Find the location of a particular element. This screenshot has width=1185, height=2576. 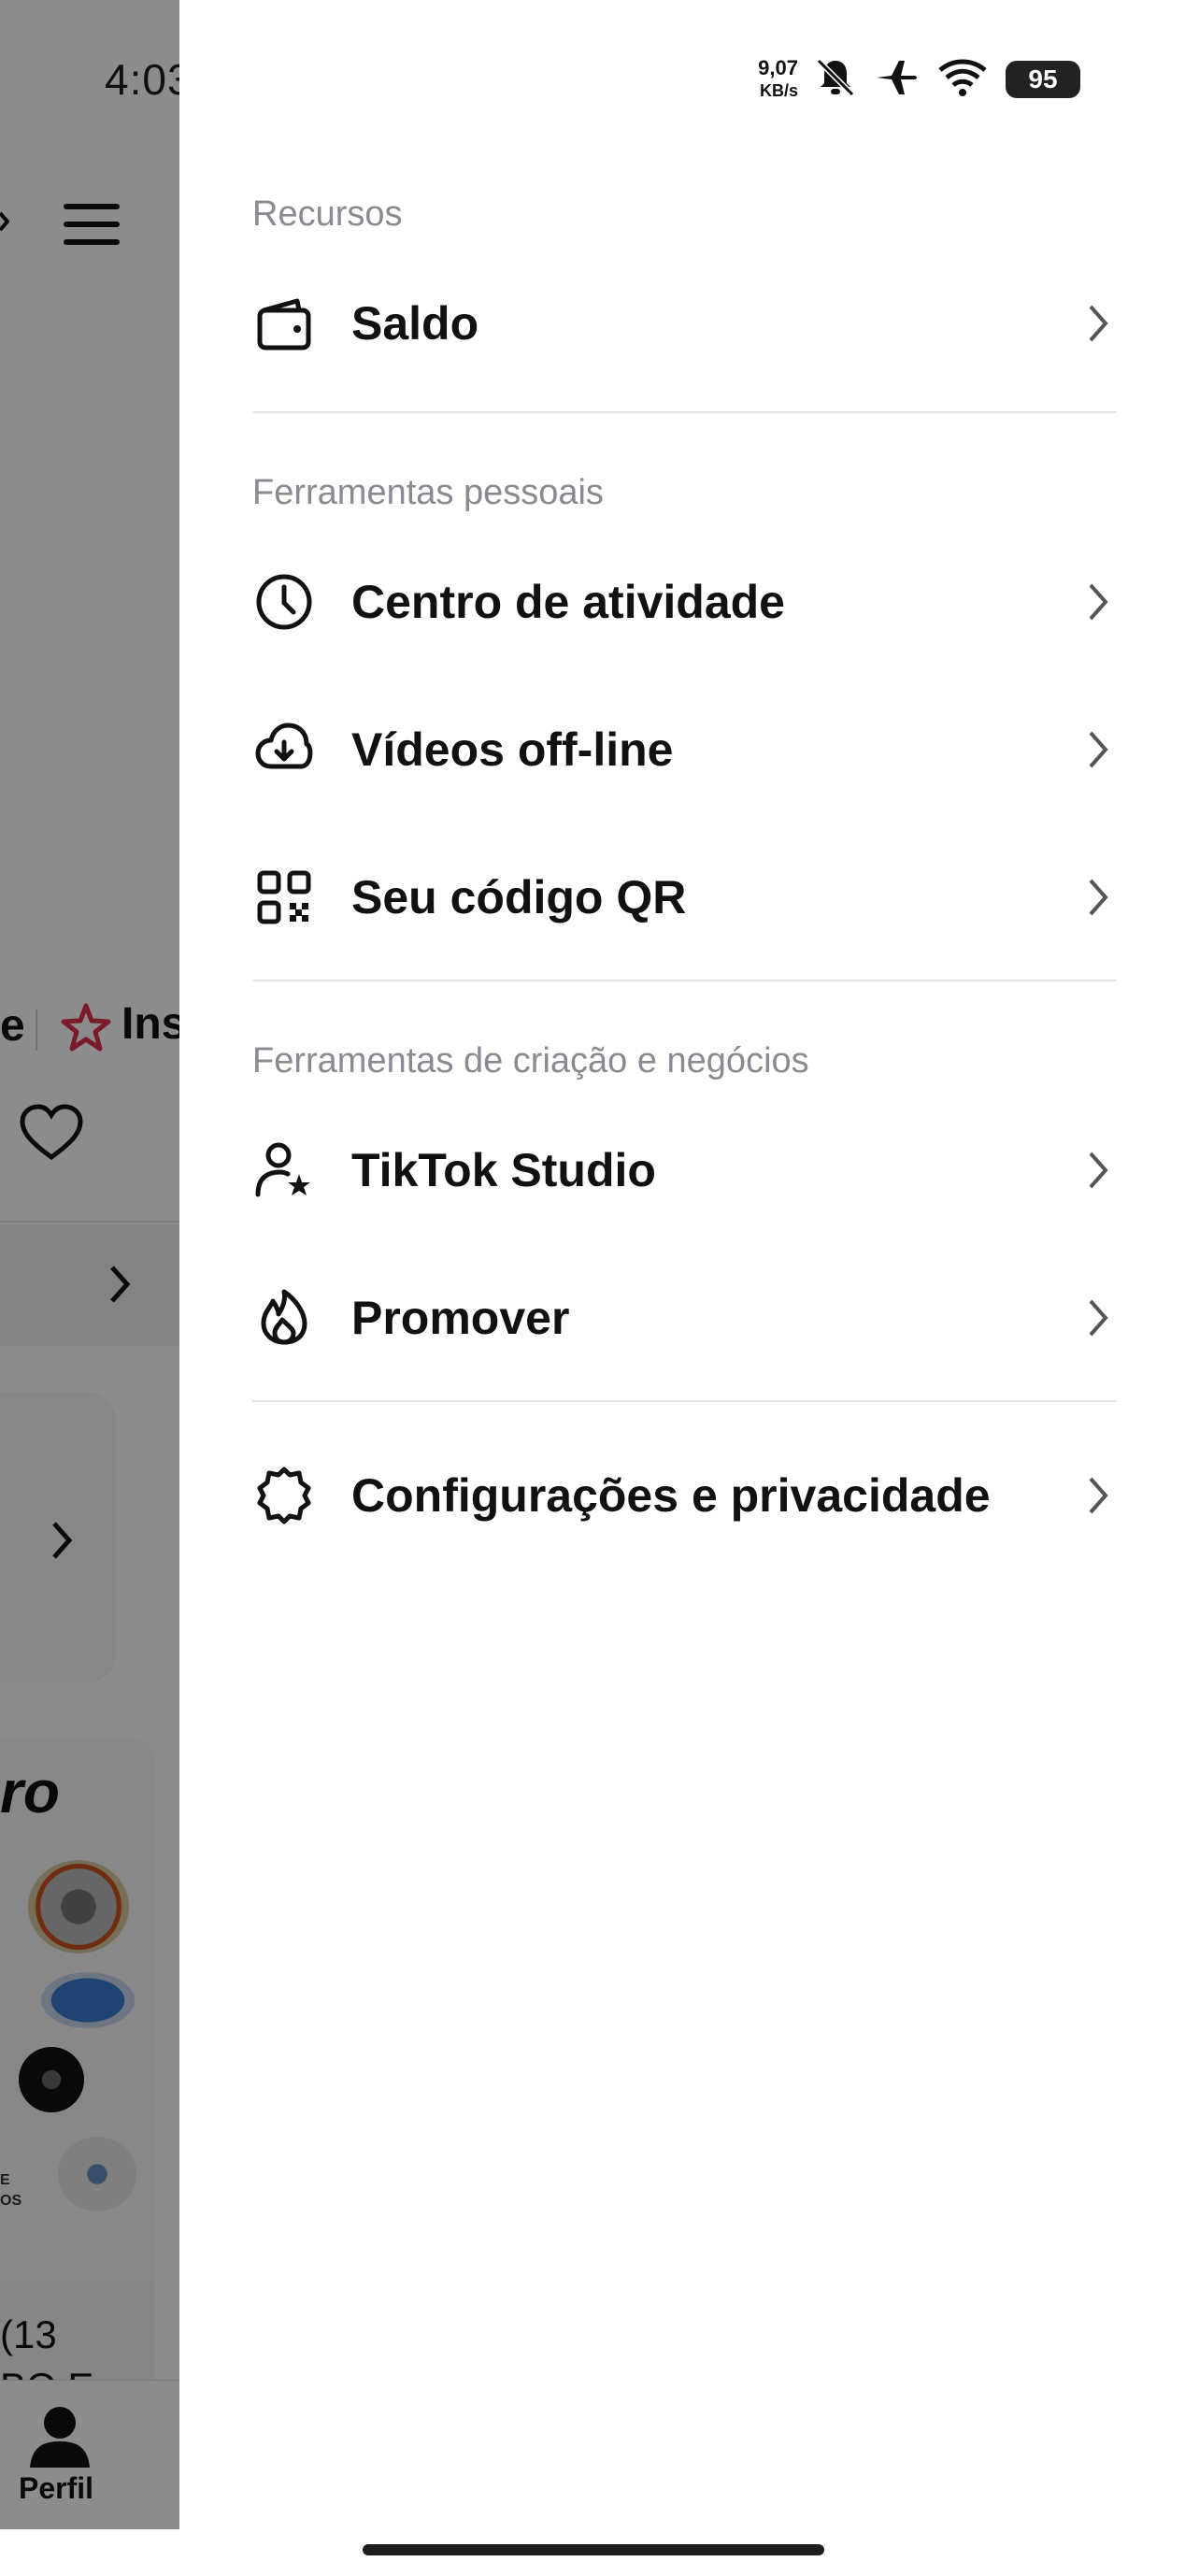

menu-item-label: Configurações e privacidade is located at coordinates (671, 1495).